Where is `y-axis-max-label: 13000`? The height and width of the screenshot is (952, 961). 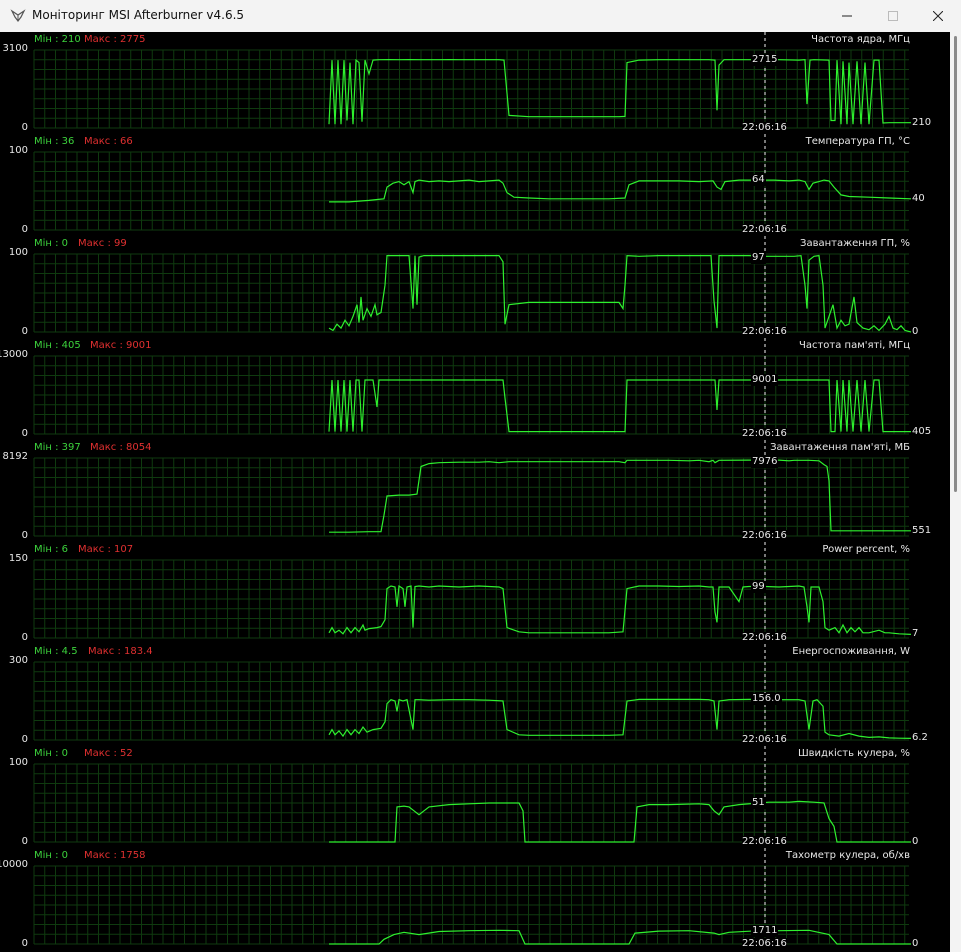
y-axis-max-label: 13000 is located at coordinates (14, 354).